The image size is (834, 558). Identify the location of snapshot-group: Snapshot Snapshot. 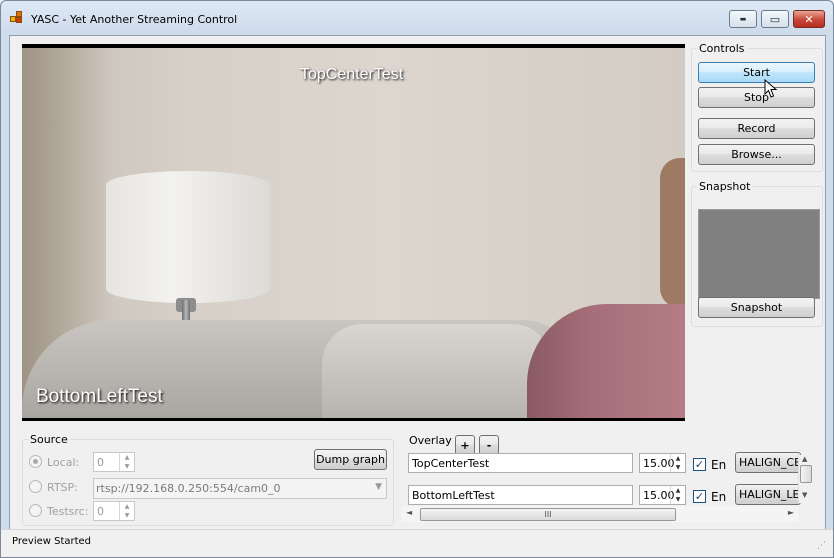
(757, 253).